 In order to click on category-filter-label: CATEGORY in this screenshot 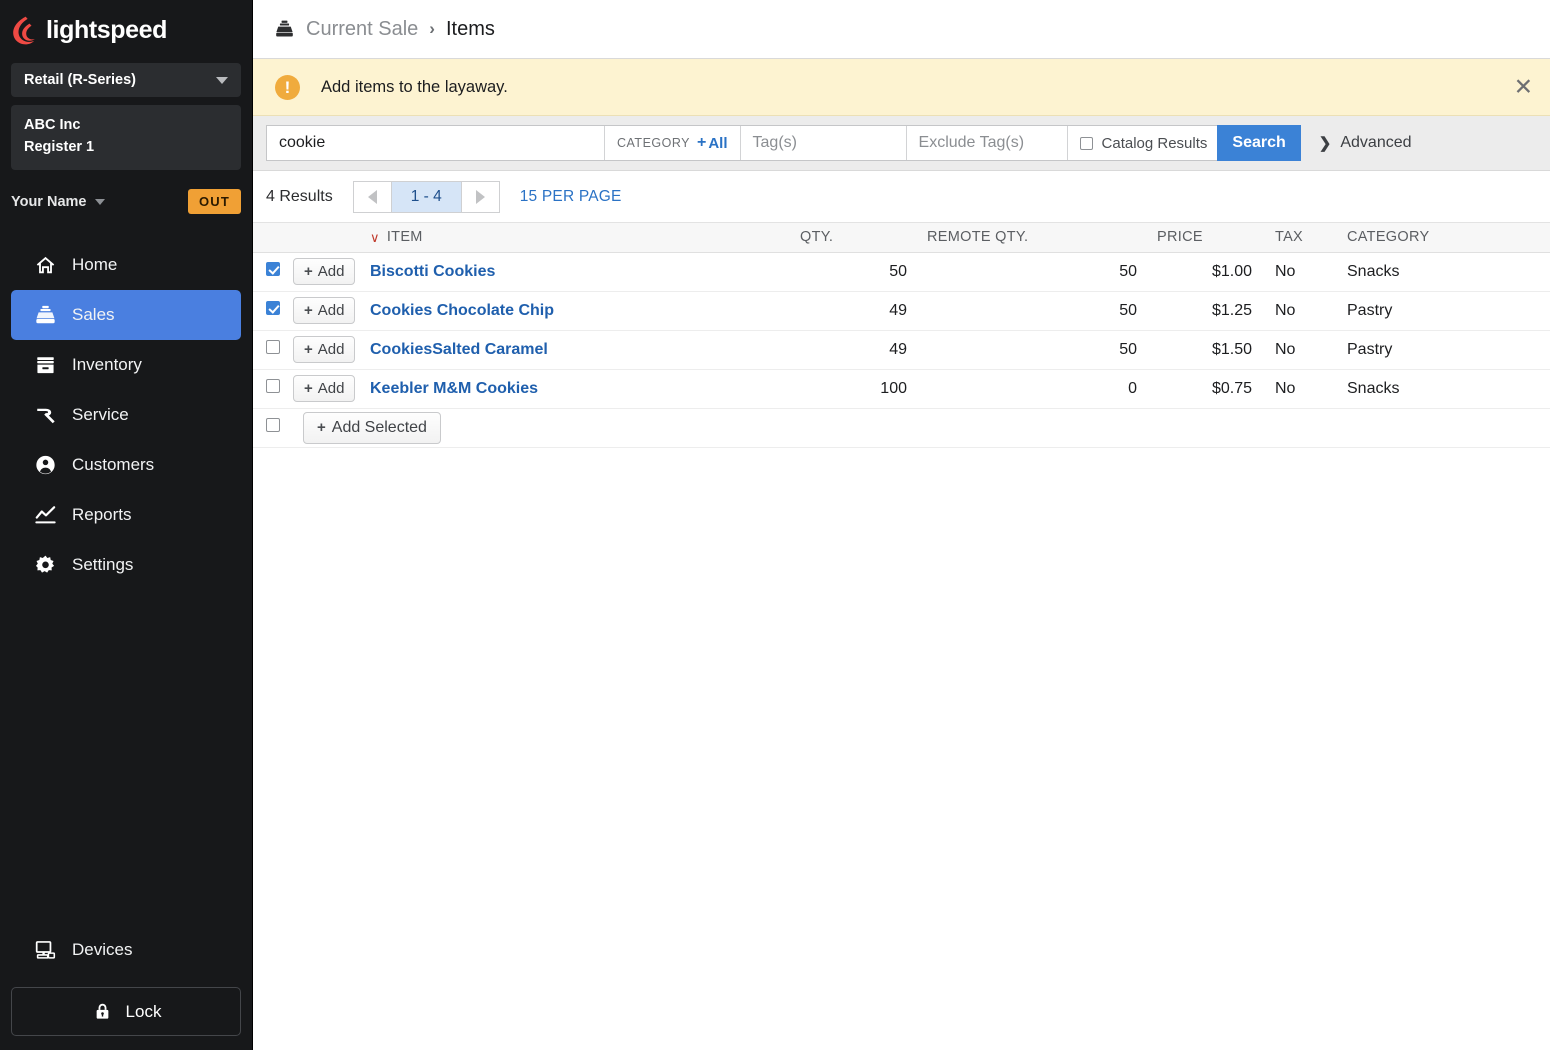, I will do `click(653, 143)`.